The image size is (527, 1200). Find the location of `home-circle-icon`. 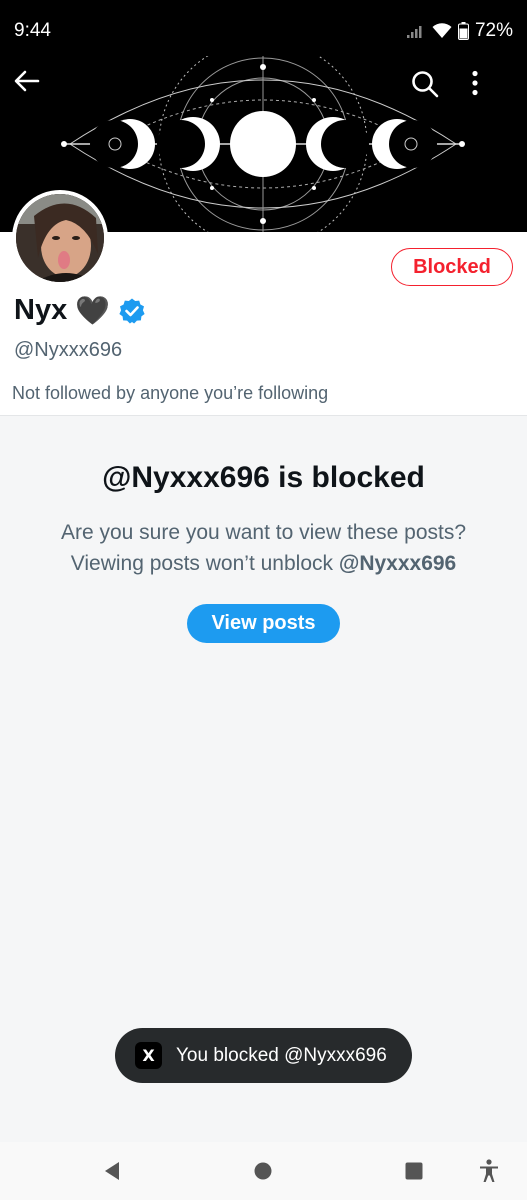

home-circle-icon is located at coordinates (263, 1171).